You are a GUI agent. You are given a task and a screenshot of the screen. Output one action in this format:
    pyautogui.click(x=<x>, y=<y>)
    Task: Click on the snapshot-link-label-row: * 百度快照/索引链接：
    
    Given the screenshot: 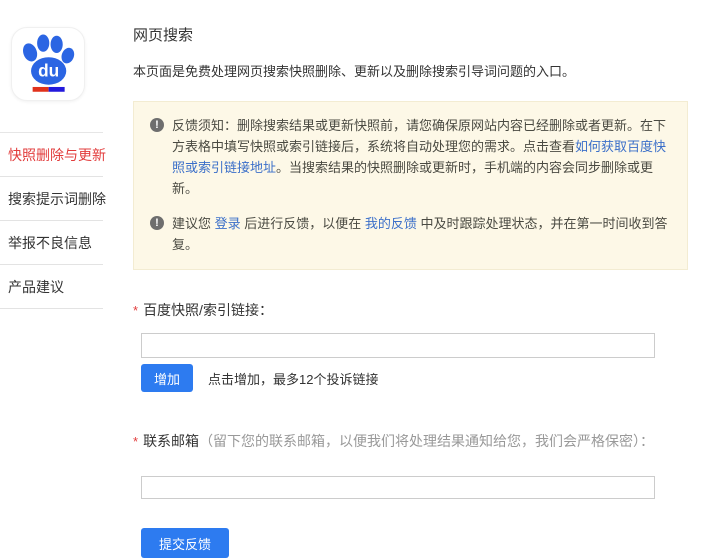 What is the action you would take?
    pyautogui.click(x=410, y=310)
    